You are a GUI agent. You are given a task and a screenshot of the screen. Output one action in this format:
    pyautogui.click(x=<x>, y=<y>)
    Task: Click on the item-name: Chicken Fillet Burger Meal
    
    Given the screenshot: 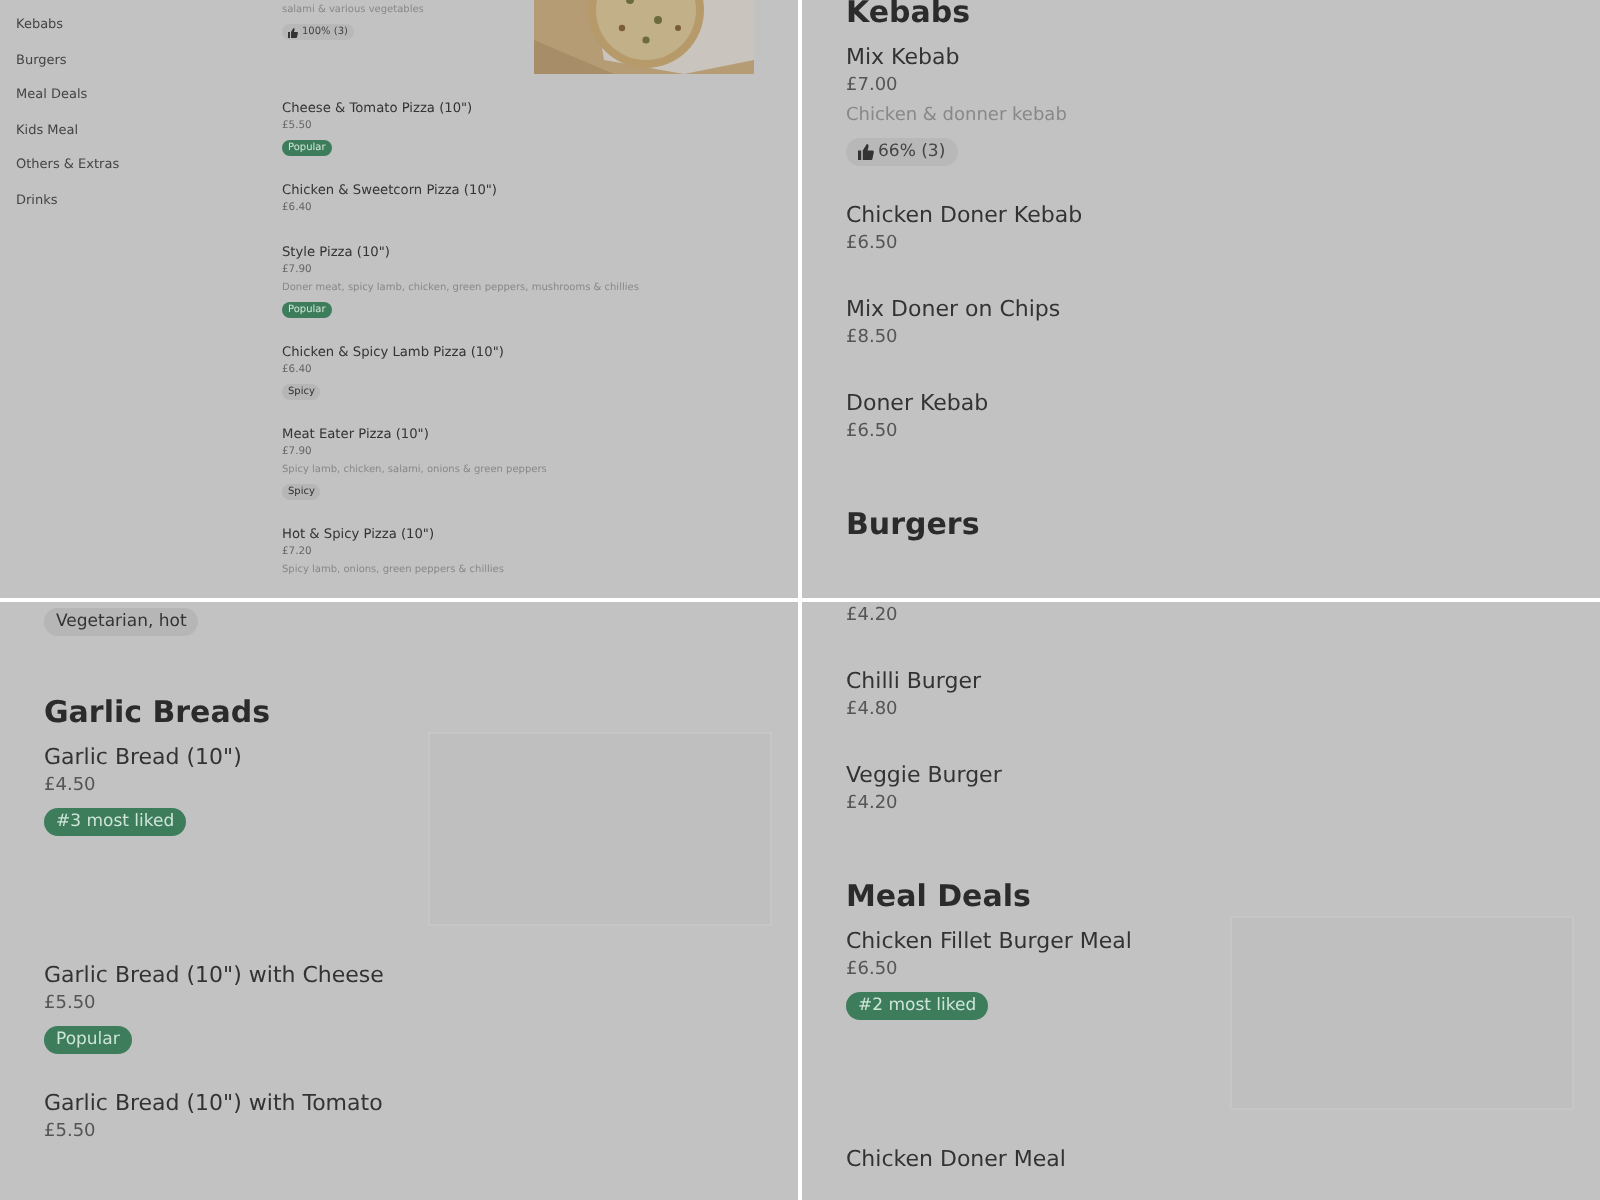 What is the action you would take?
    pyautogui.click(x=989, y=941)
    